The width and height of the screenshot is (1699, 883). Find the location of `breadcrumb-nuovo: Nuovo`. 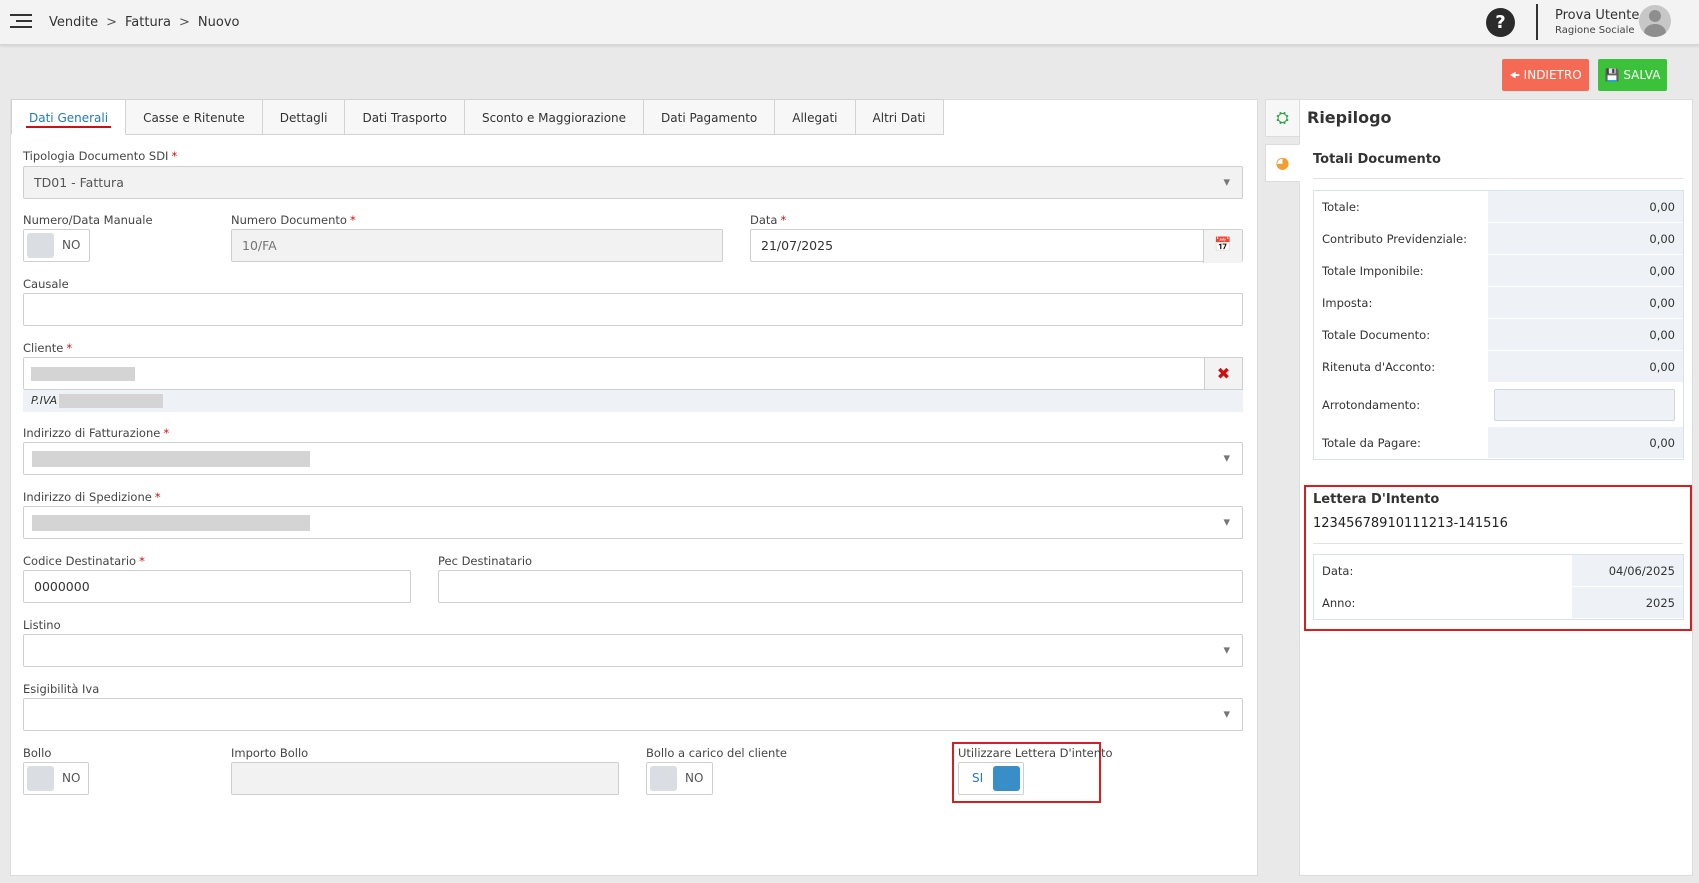

breadcrumb-nuovo: Nuovo is located at coordinates (218, 22).